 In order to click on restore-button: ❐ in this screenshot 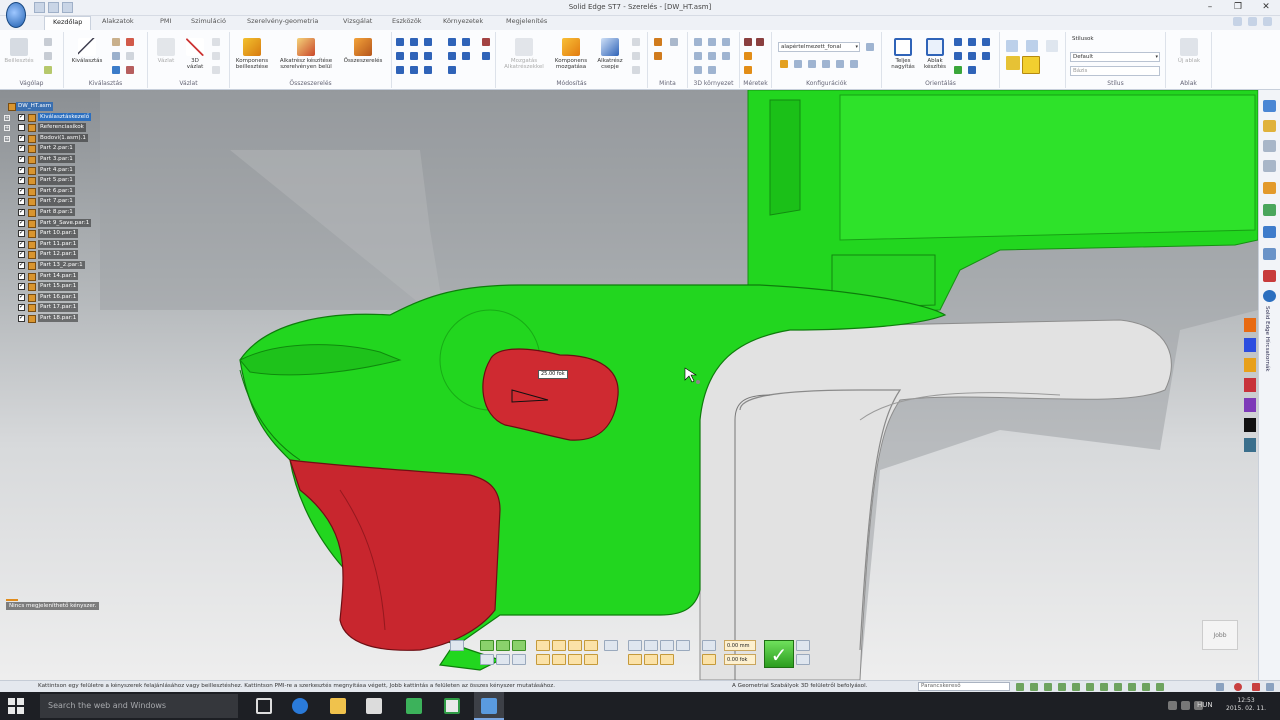, I will do `click(1238, 7)`.